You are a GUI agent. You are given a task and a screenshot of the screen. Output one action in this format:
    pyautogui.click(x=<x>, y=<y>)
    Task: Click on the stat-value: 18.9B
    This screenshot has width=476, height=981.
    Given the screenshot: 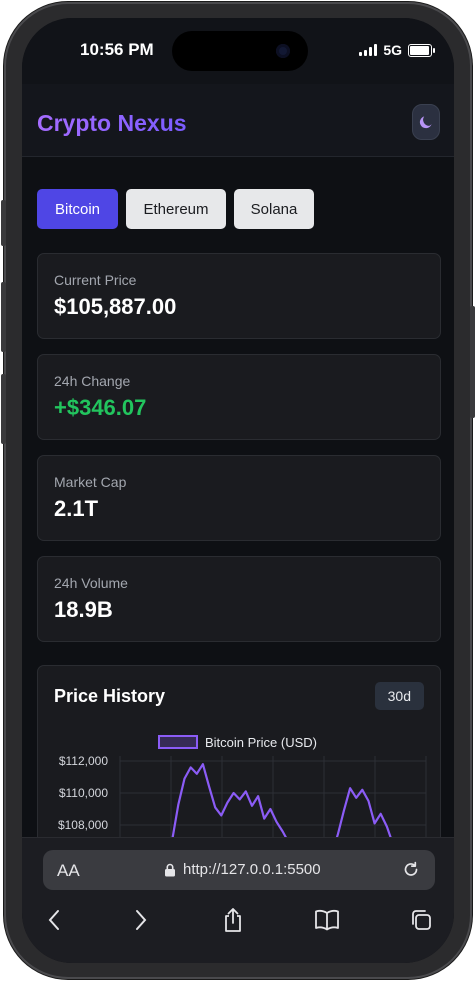 What is the action you would take?
    pyautogui.click(x=83, y=609)
    